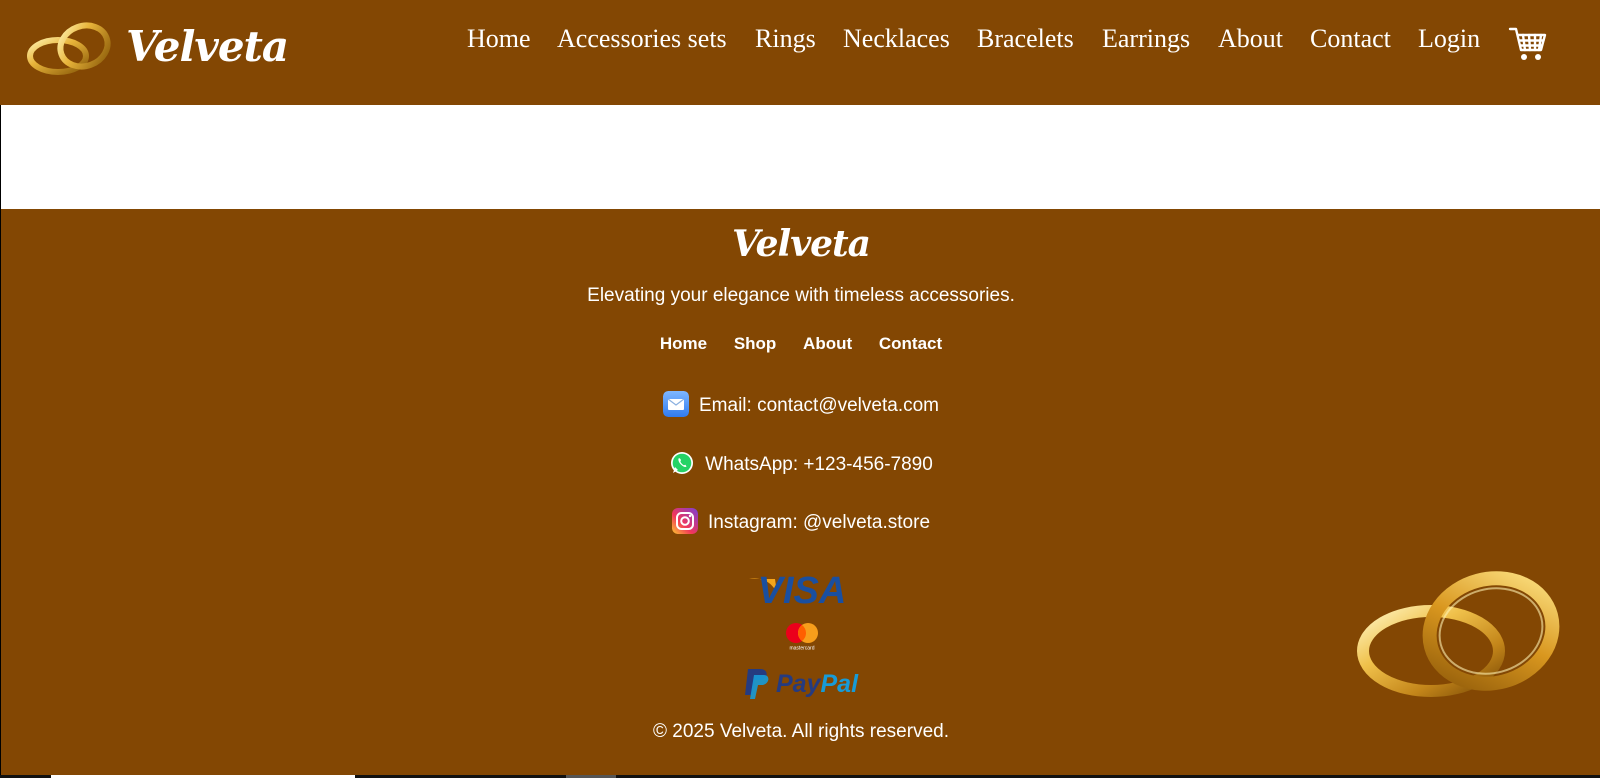 The width and height of the screenshot is (1600, 778). Describe the element at coordinates (827, 343) in the screenshot. I see `footer-link-about: About` at that location.